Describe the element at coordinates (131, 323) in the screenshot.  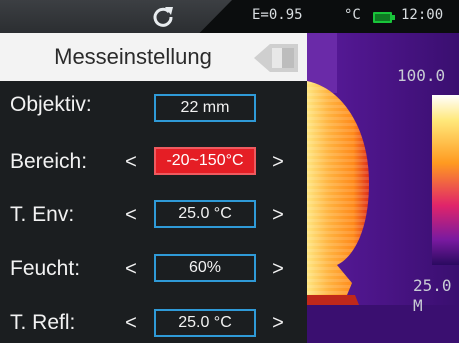
I see `t-refl-decrease-arrow: <` at that location.